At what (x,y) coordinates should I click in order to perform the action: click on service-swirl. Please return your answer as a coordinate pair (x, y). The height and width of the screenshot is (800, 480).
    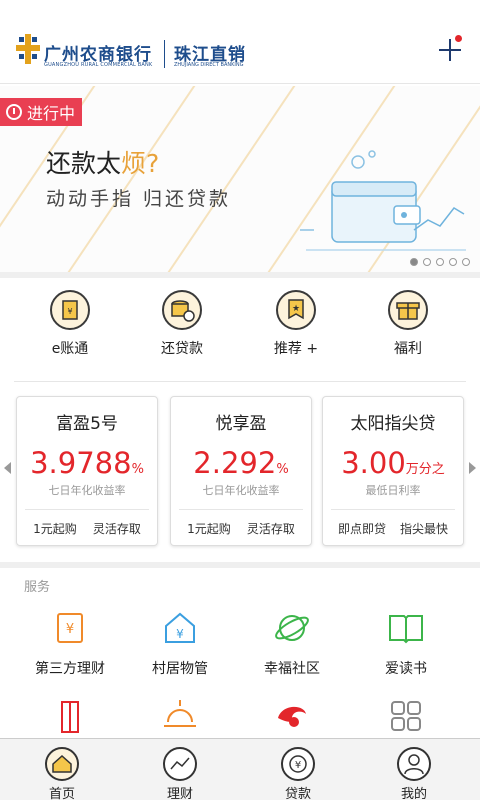
    Looking at the image, I should click on (292, 718).